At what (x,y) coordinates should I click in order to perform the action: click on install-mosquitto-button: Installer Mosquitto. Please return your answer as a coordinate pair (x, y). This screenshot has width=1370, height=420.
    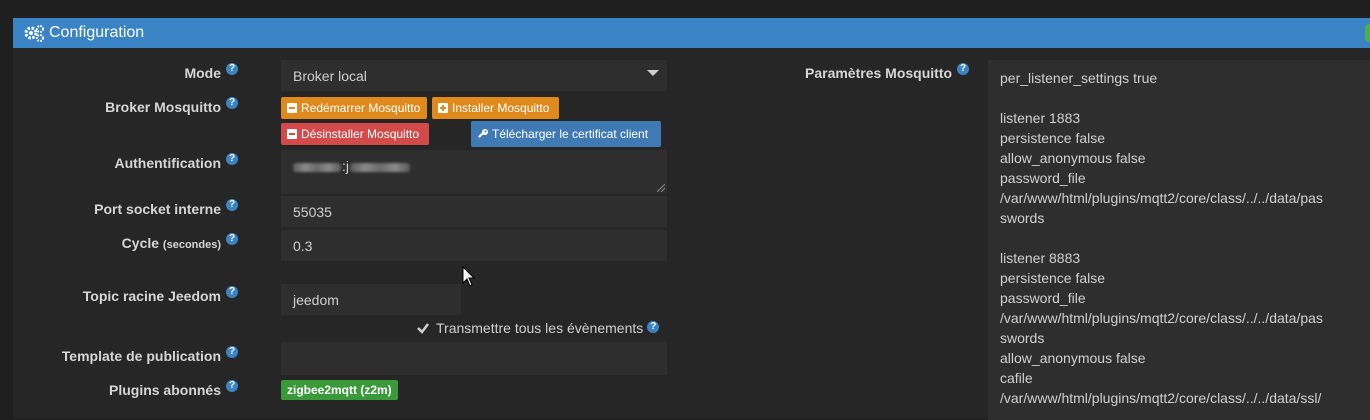
    Looking at the image, I should click on (495, 108).